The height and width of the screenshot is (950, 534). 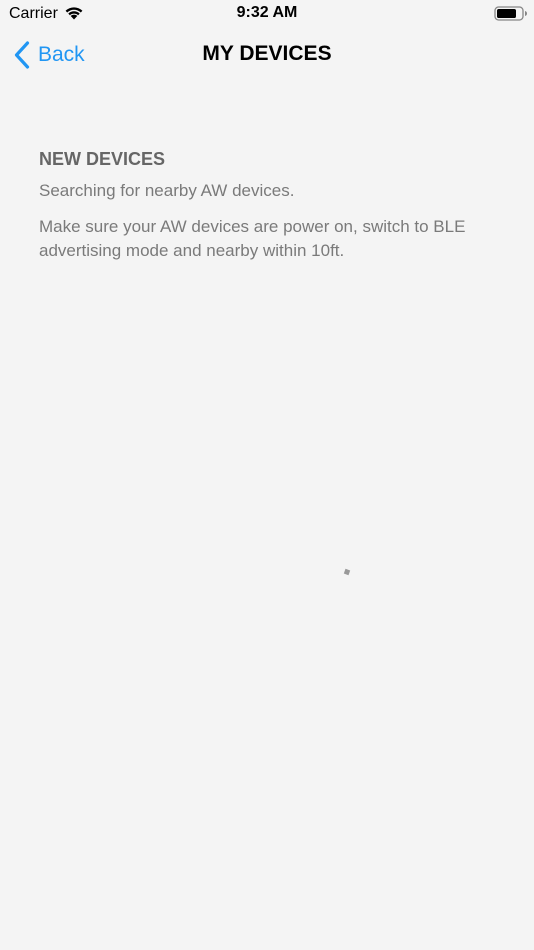 What do you see at coordinates (167, 190) in the screenshot?
I see `searching-status-text: Searching for nearby AW devices.` at bounding box center [167, 190].